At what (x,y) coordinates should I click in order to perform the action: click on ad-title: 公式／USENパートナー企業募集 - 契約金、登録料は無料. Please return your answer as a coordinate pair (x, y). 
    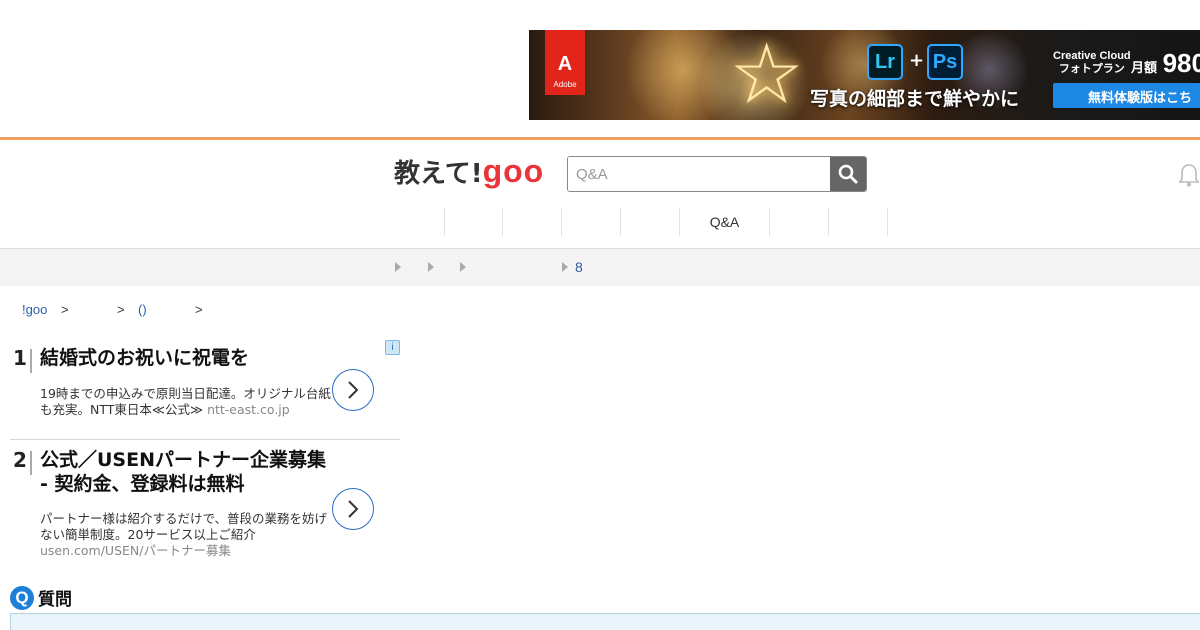
    Looking at the image, I should click on (185, 472).